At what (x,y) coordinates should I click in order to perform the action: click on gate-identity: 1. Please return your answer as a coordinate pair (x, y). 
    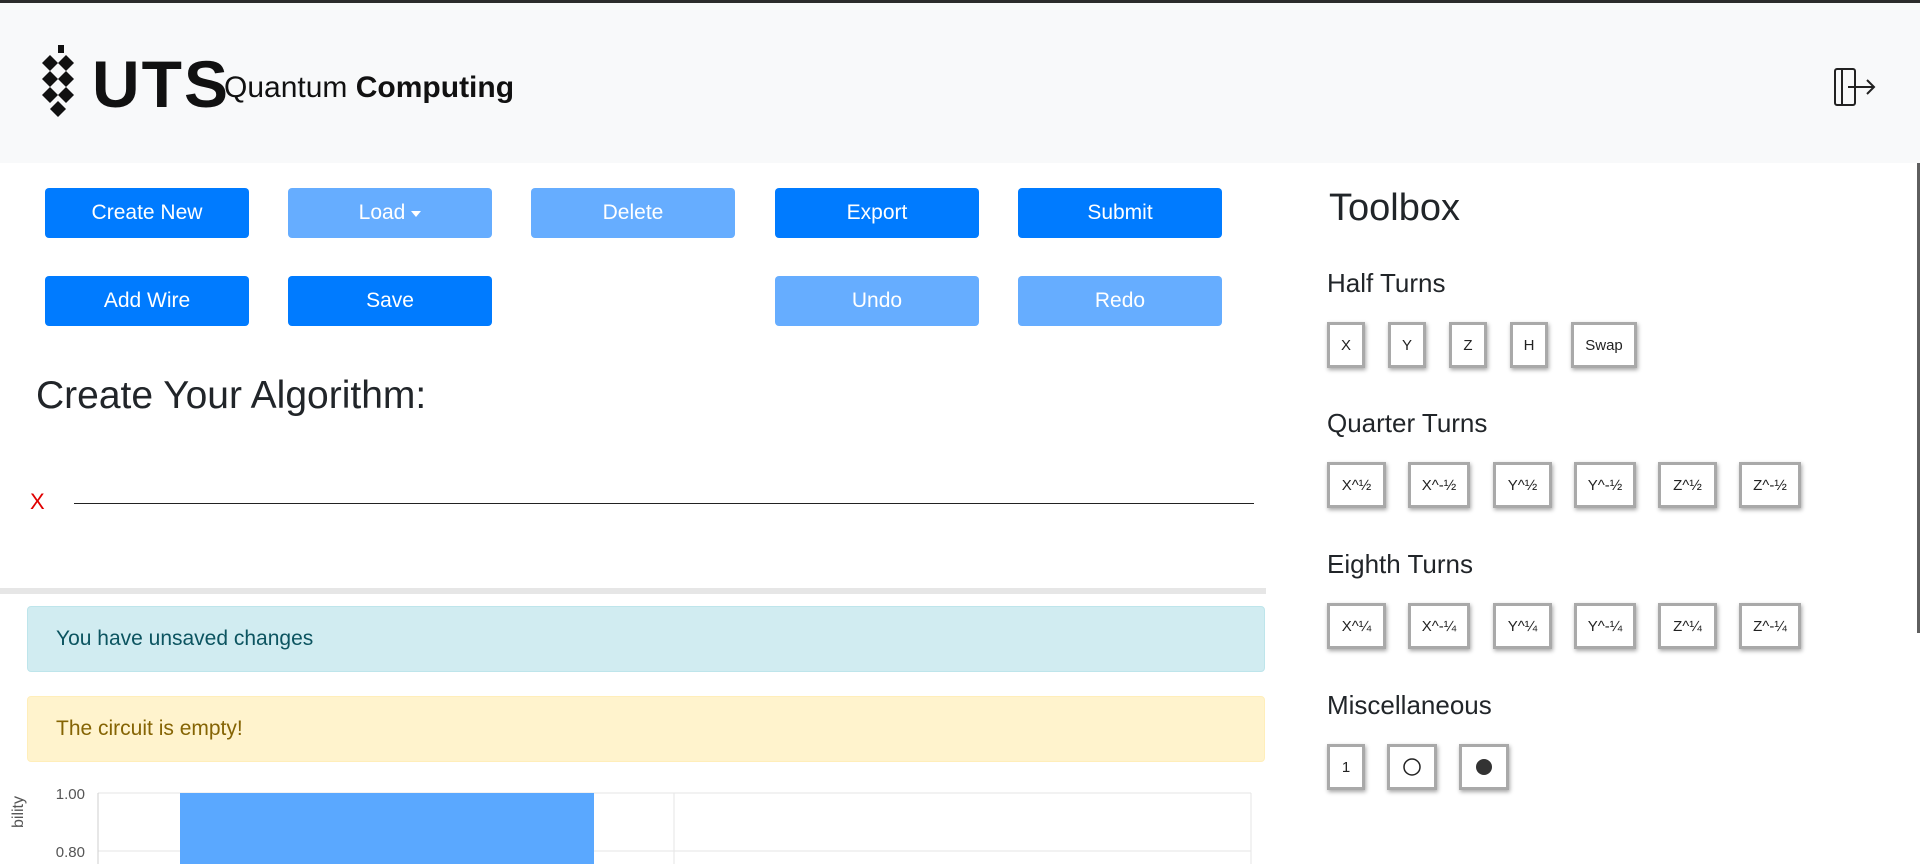
    Looking at the image, I should click on (1346, 767).